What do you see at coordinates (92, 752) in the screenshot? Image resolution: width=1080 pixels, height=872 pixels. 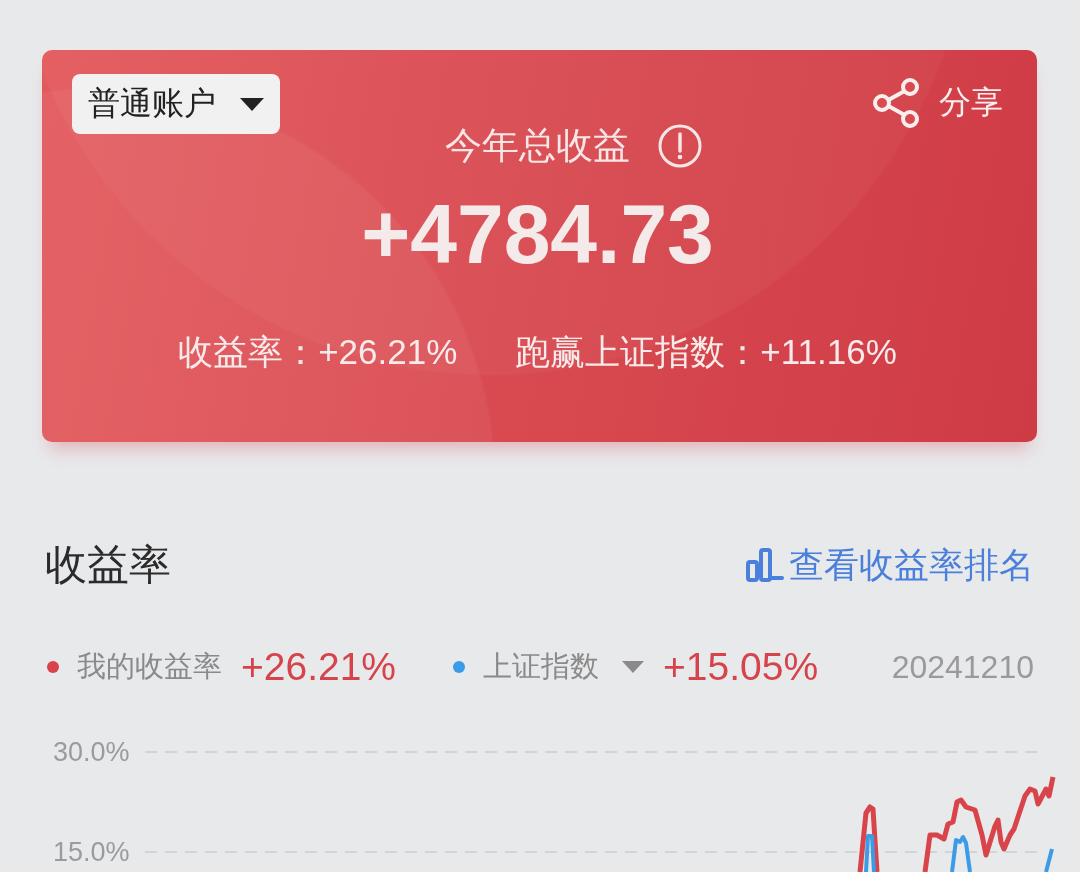 I see `axis-label: 30.0%` at bounding box center [92, 752].